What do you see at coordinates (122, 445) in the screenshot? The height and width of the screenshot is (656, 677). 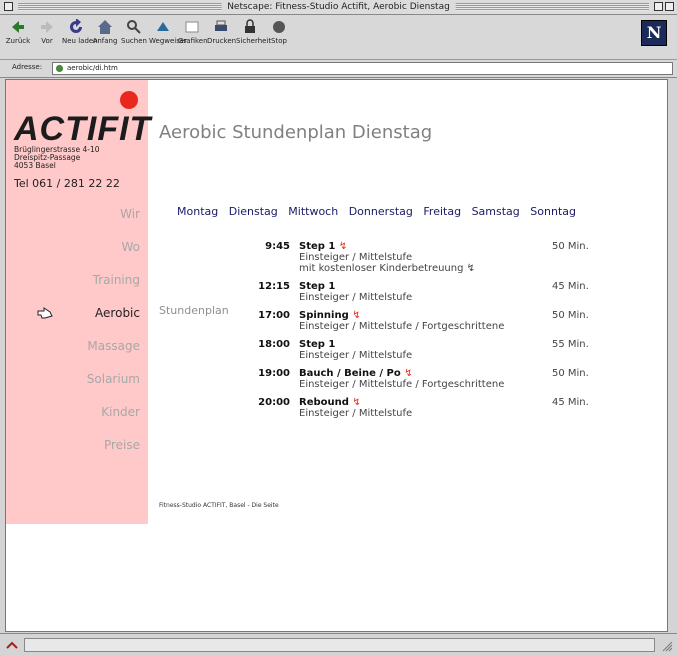 I see `nav-item-preise: Preise` at bounding box center [122, 445].